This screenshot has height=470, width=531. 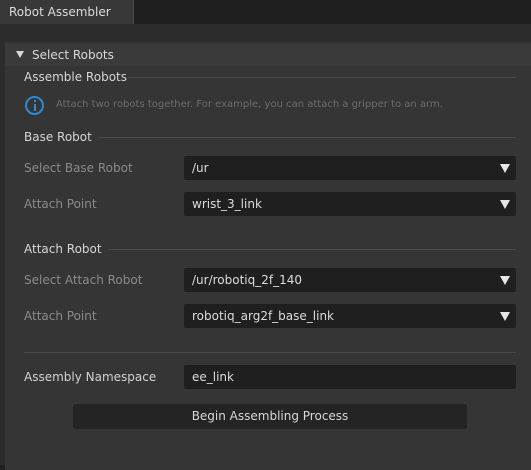 I want to click on select-robots-collapsible-header: Select Robots, so click(x=268, y=55).